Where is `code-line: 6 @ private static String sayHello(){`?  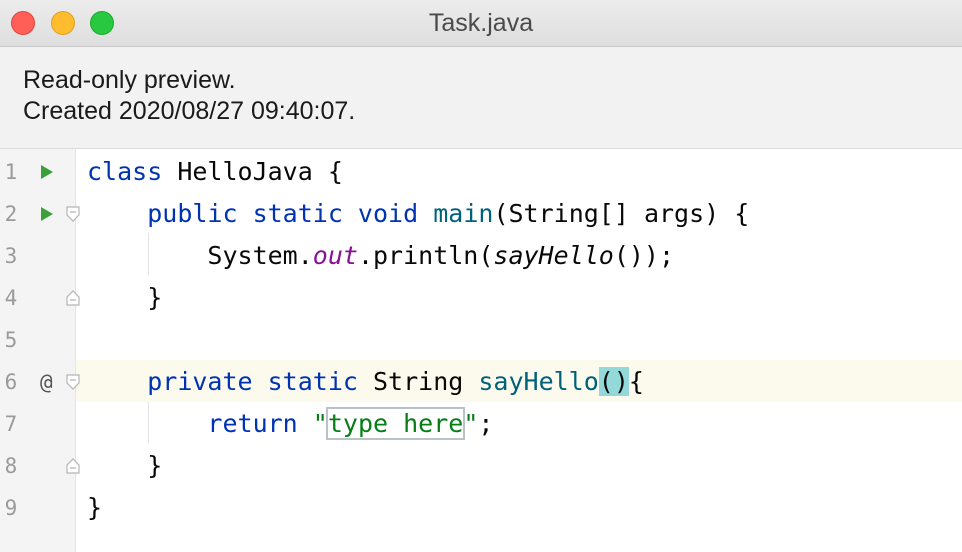
code-line: 6 @ private static String sayHello(){ is located at coordinates (481, 381).